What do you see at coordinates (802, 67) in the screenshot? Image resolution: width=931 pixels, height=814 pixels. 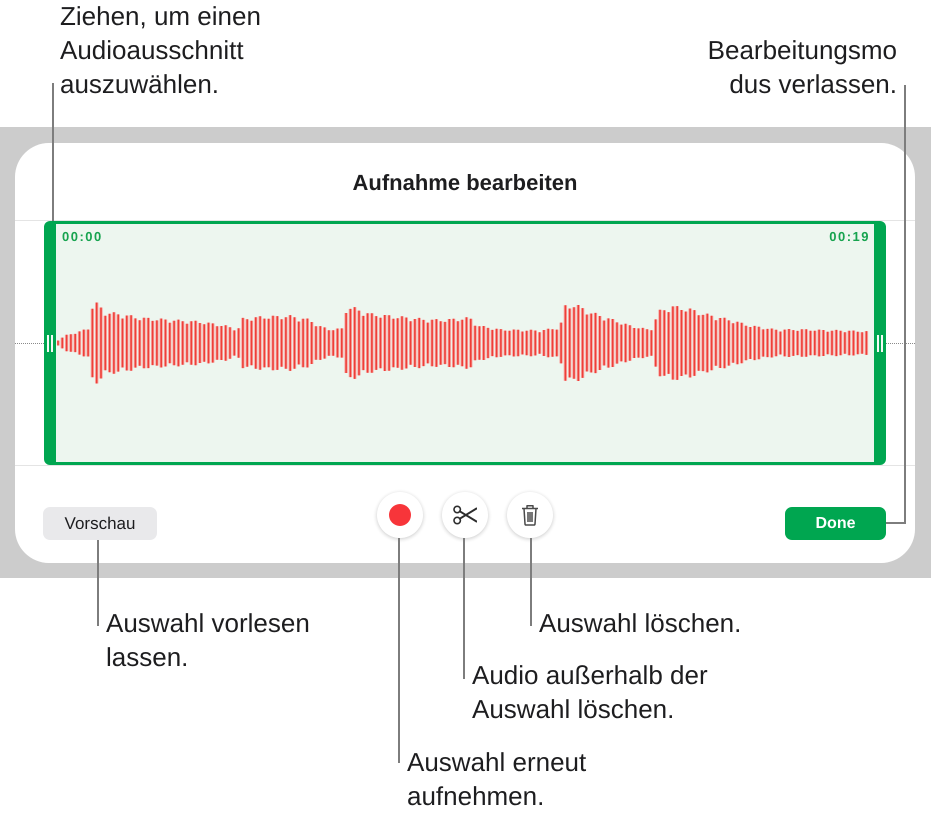 I see `annotation-text: Bearbeitungsmo dus verlassen.` at bounding box center [802, 67].